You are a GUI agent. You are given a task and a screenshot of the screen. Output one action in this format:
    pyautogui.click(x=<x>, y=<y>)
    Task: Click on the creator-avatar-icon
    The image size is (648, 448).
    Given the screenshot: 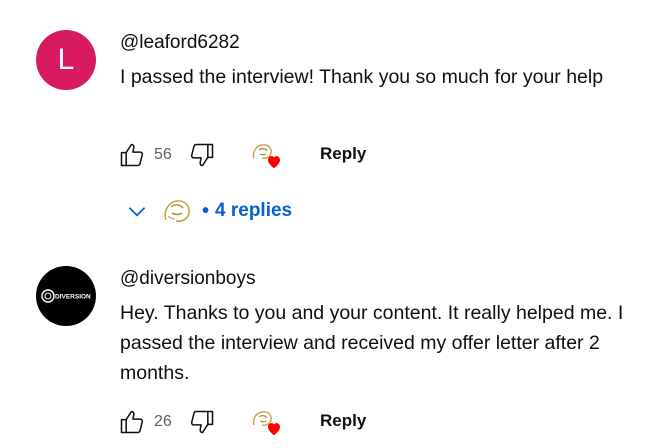 What is the action you would take?
    pyautogui.click(x=177, y=211)
    